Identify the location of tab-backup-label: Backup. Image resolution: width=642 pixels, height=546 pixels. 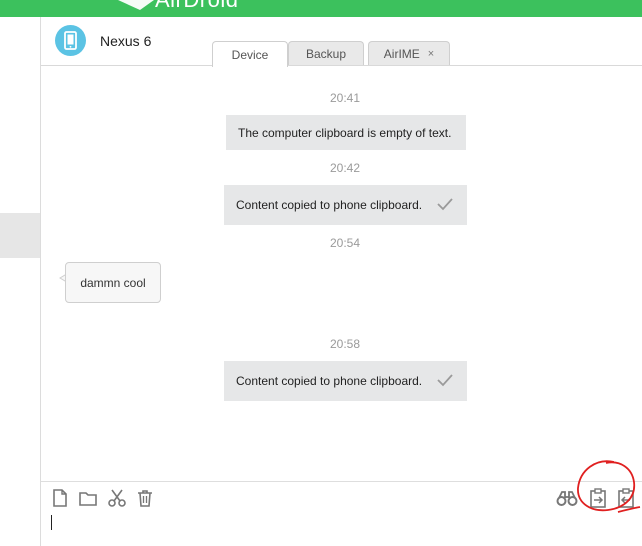
(326, 54).